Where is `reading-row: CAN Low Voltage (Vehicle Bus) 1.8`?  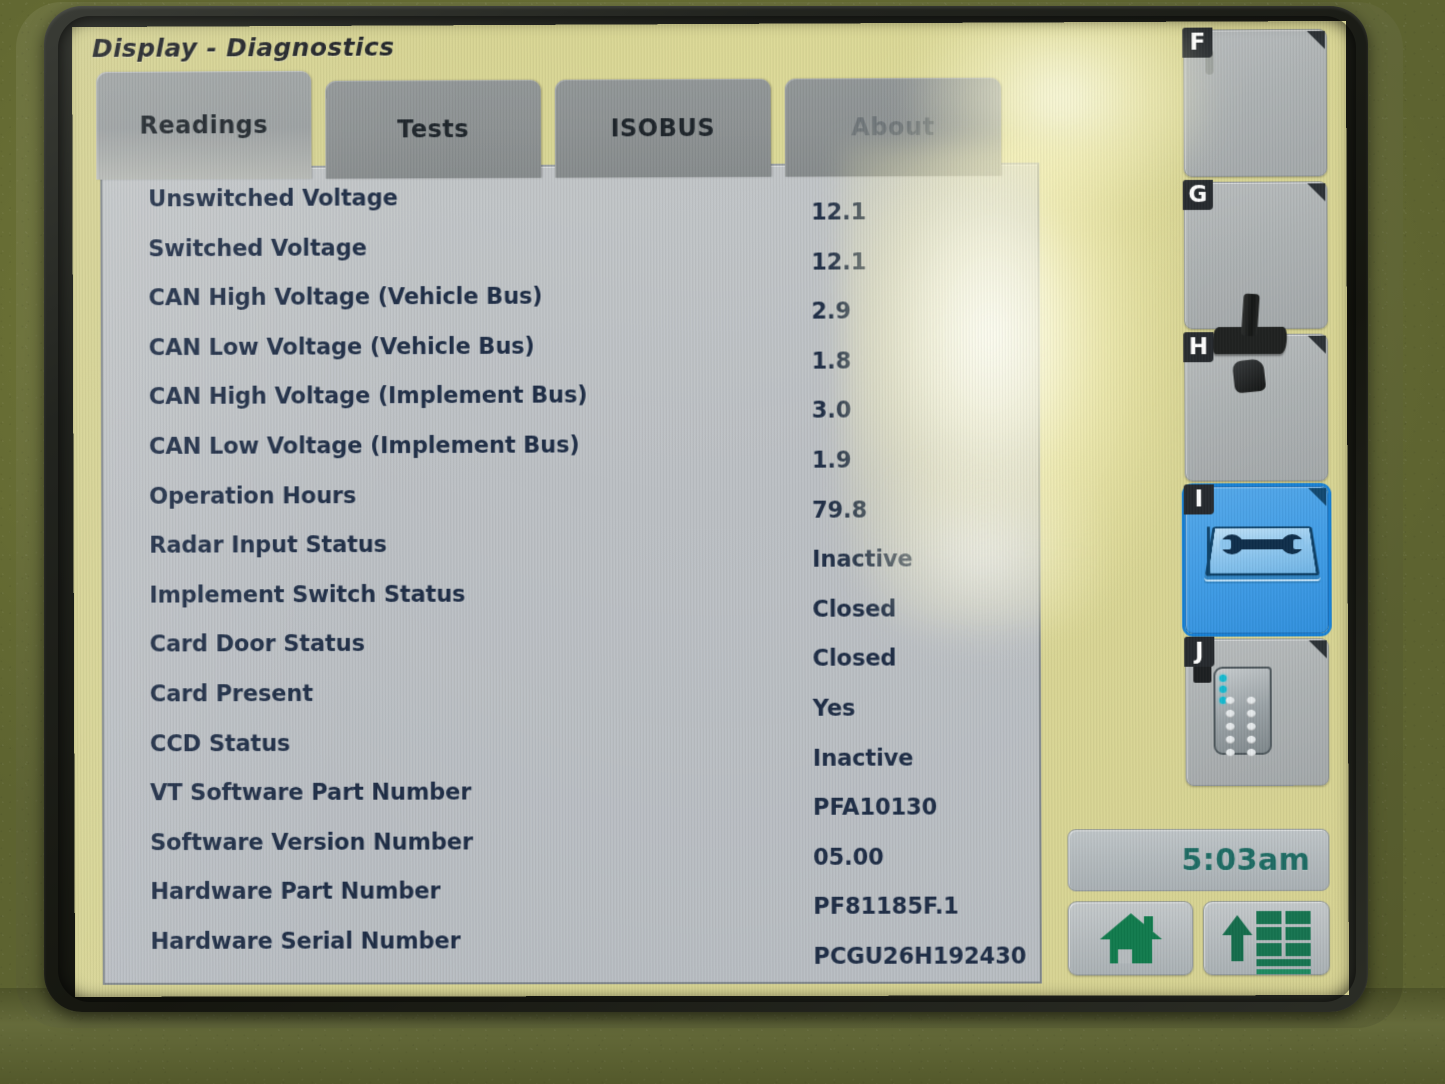
reading-row: CAN Low Voltage (Vehicle Bus) 1.8 is located at coordinates (570, 358).